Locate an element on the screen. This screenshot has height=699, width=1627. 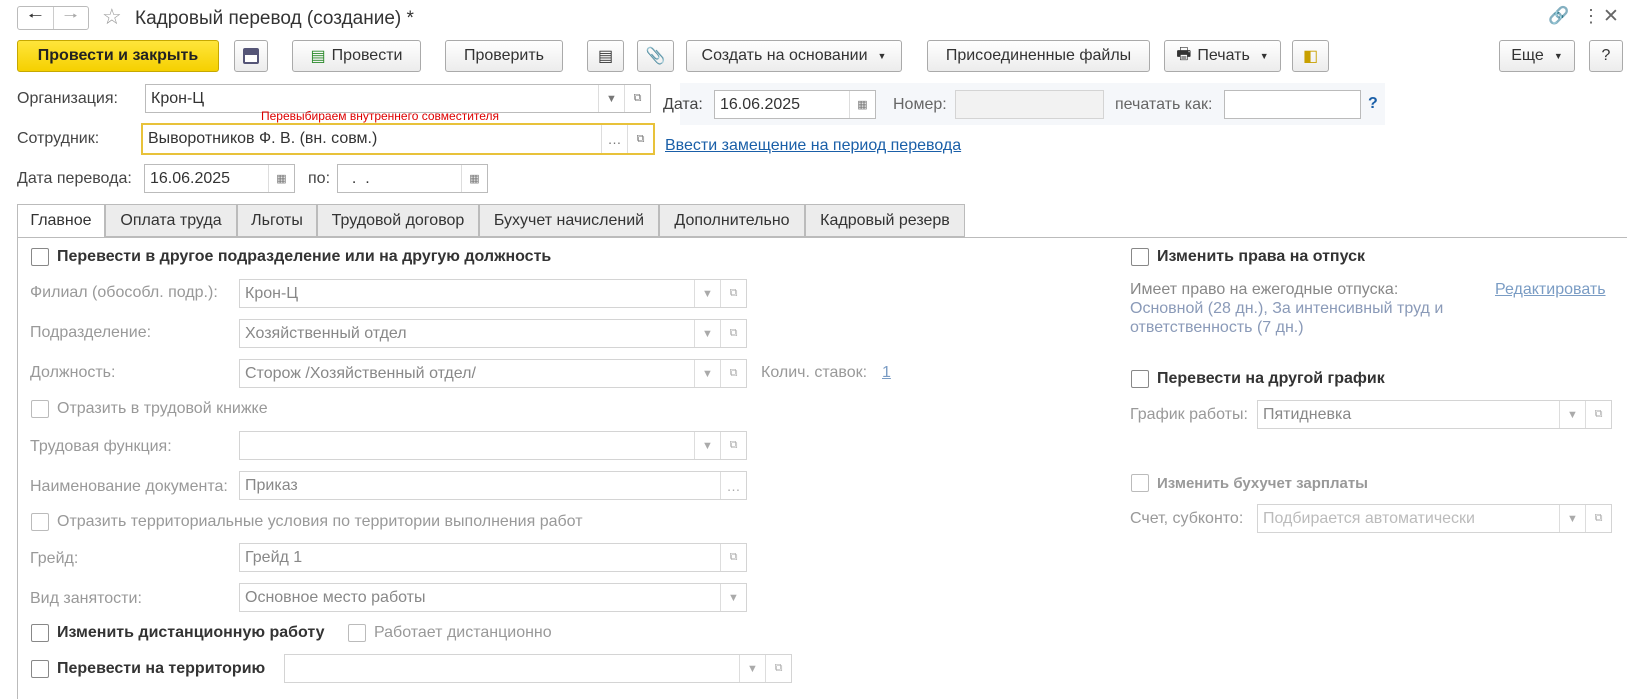
post-and-close-button: Провести и закрыть is located at coordinates (118, 56).